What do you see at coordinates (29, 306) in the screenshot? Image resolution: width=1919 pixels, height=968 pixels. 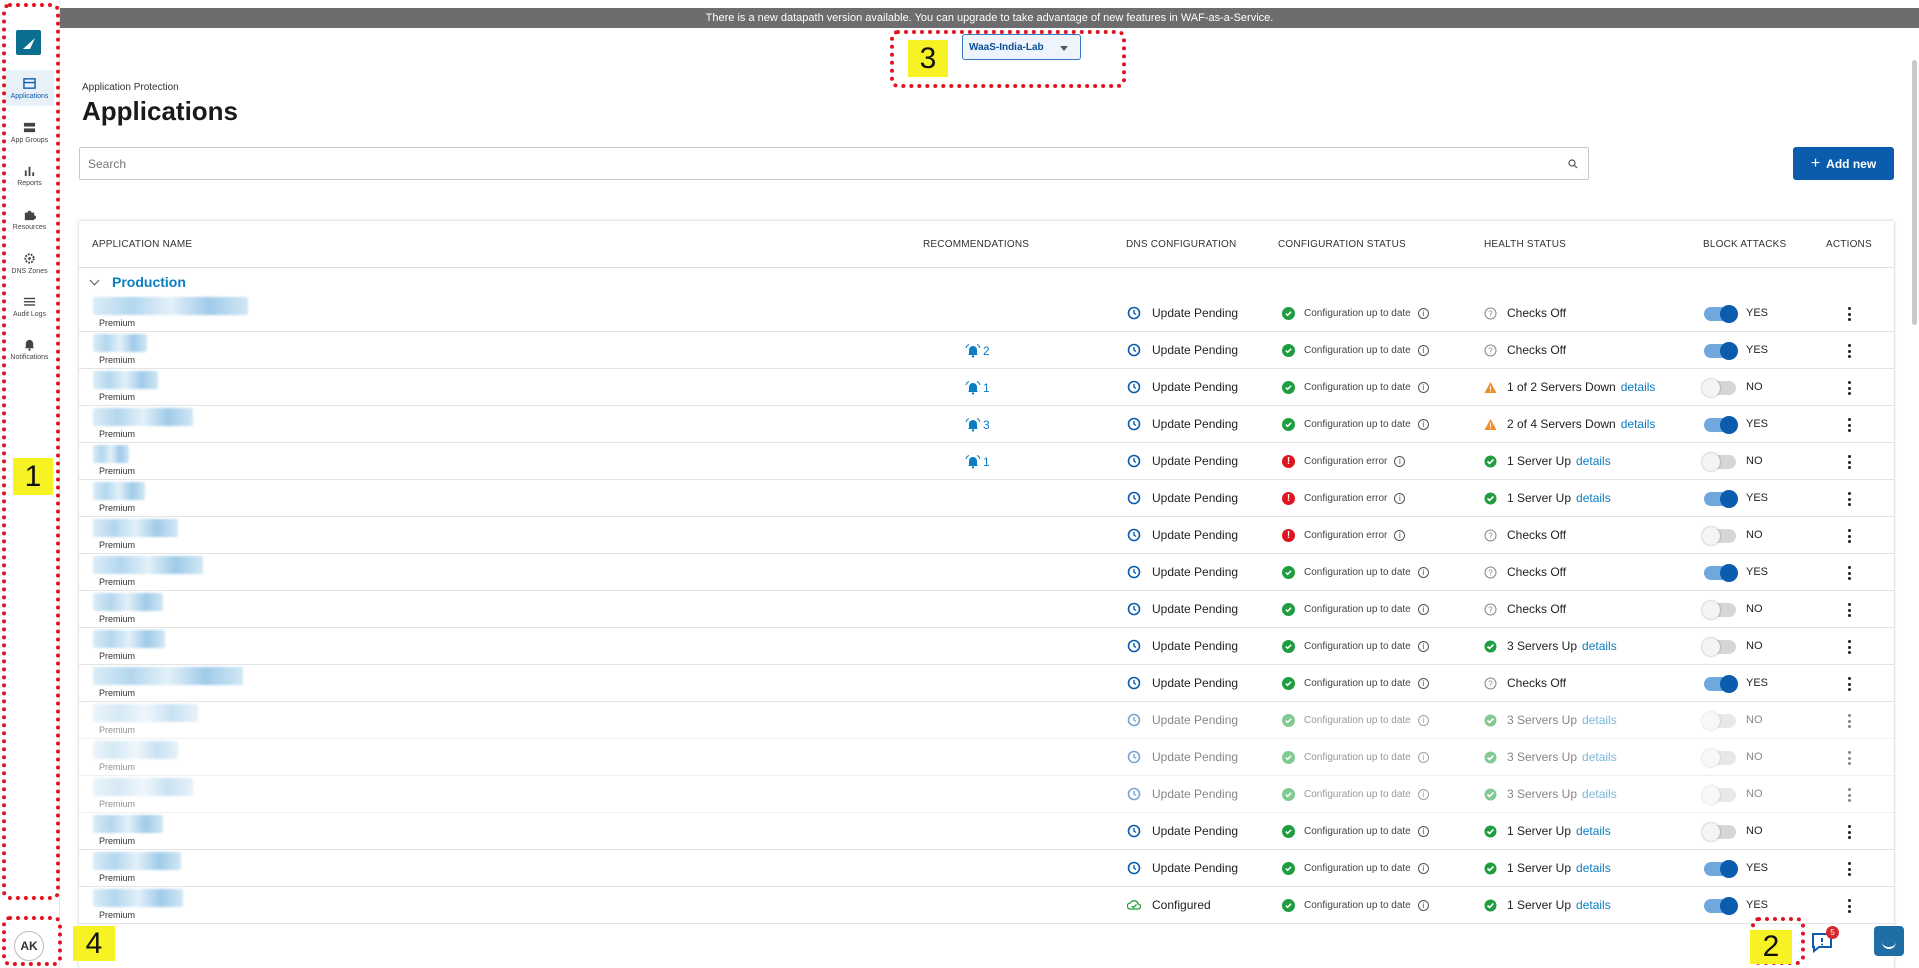 I see `sidebar-item-audit-logs: Audit Logs` at bounding box center [29, 306].